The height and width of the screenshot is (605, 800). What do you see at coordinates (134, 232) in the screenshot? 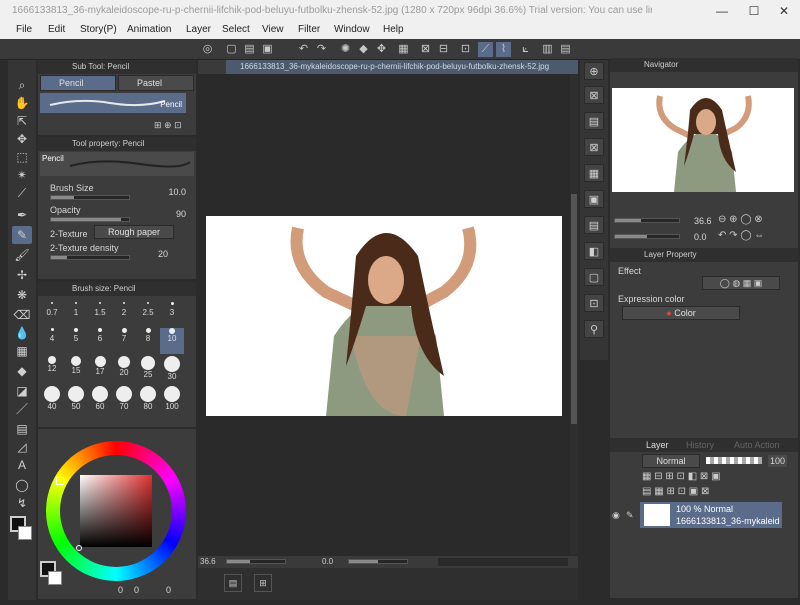
I see `texture-dropdown: Rough paper` at bounding box center [134, 232].